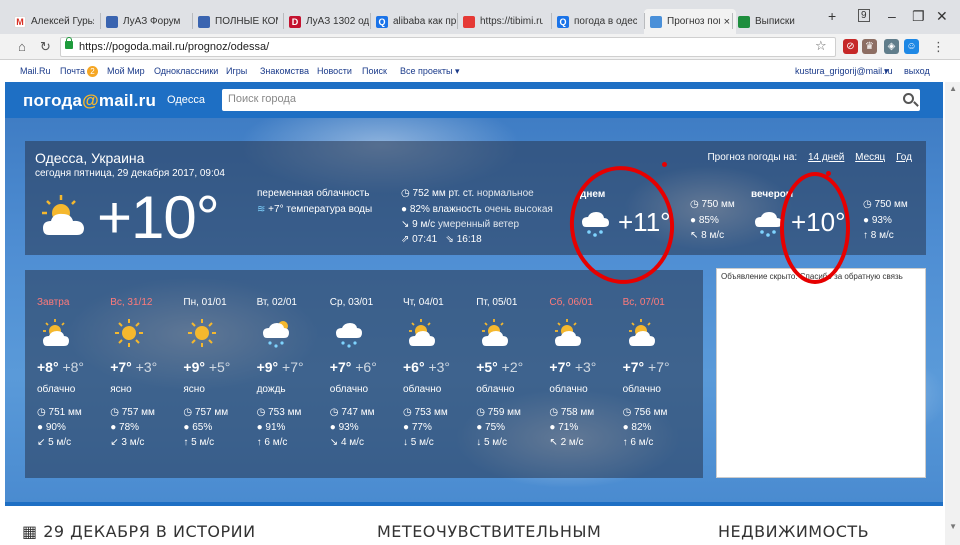 The width and height of the screenshot is (960, 545). I want to click on browser-tab: Qпогода в одессе, so click(597, 21).